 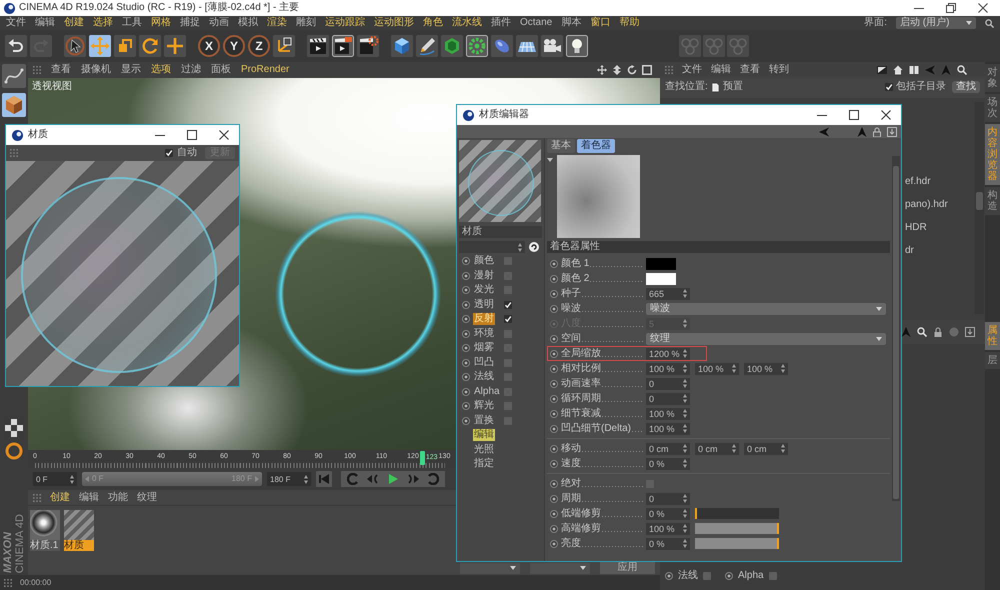 I want to click on menu-item: 角色, so click(x=433, y=23).